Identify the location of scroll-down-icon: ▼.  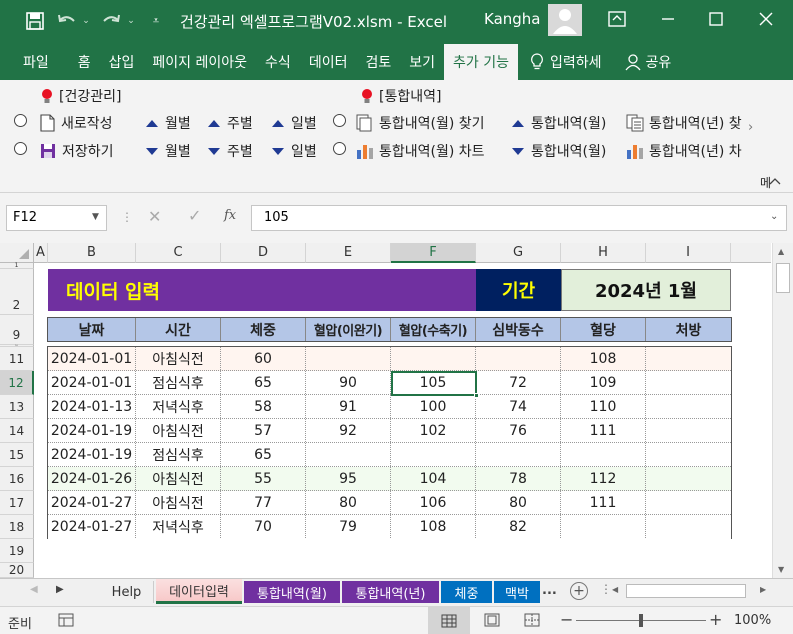
(781, 569).